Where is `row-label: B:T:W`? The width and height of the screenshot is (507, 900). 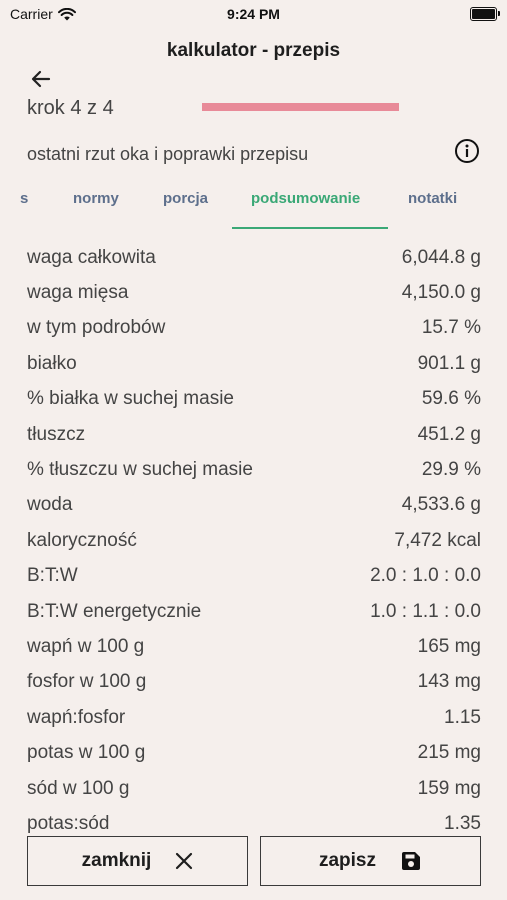 row-label: B:T:W is located at coordinates (52, 576).